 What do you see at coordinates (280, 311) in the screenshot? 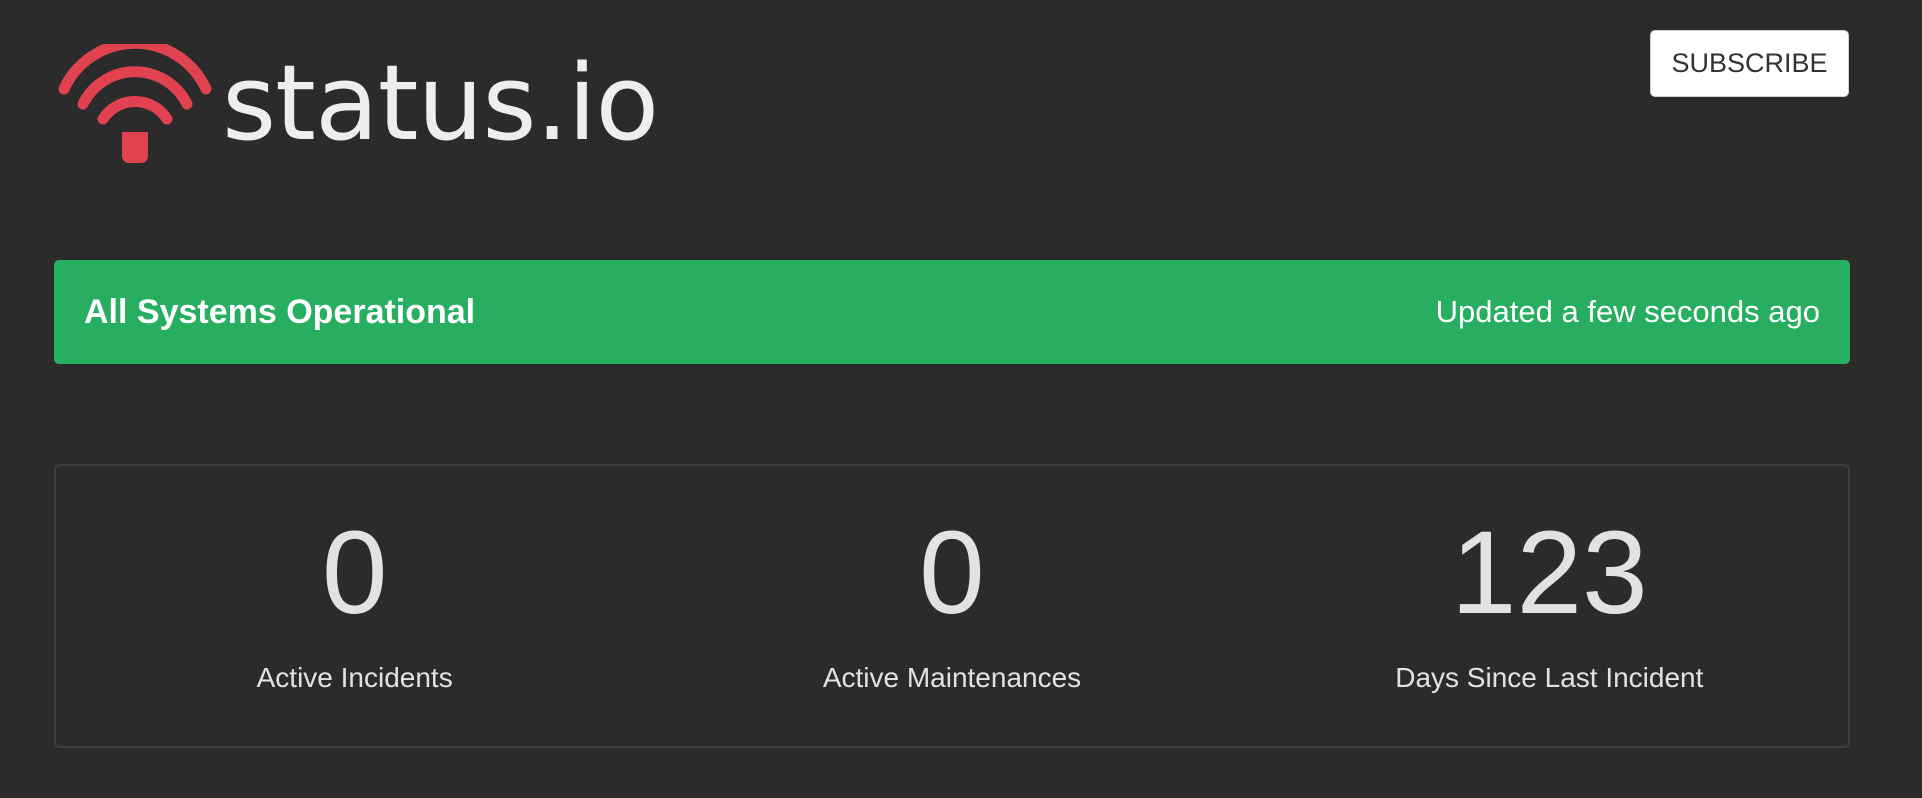
I see `status-title: All Systems Operational` at bounding box center [280, 311].